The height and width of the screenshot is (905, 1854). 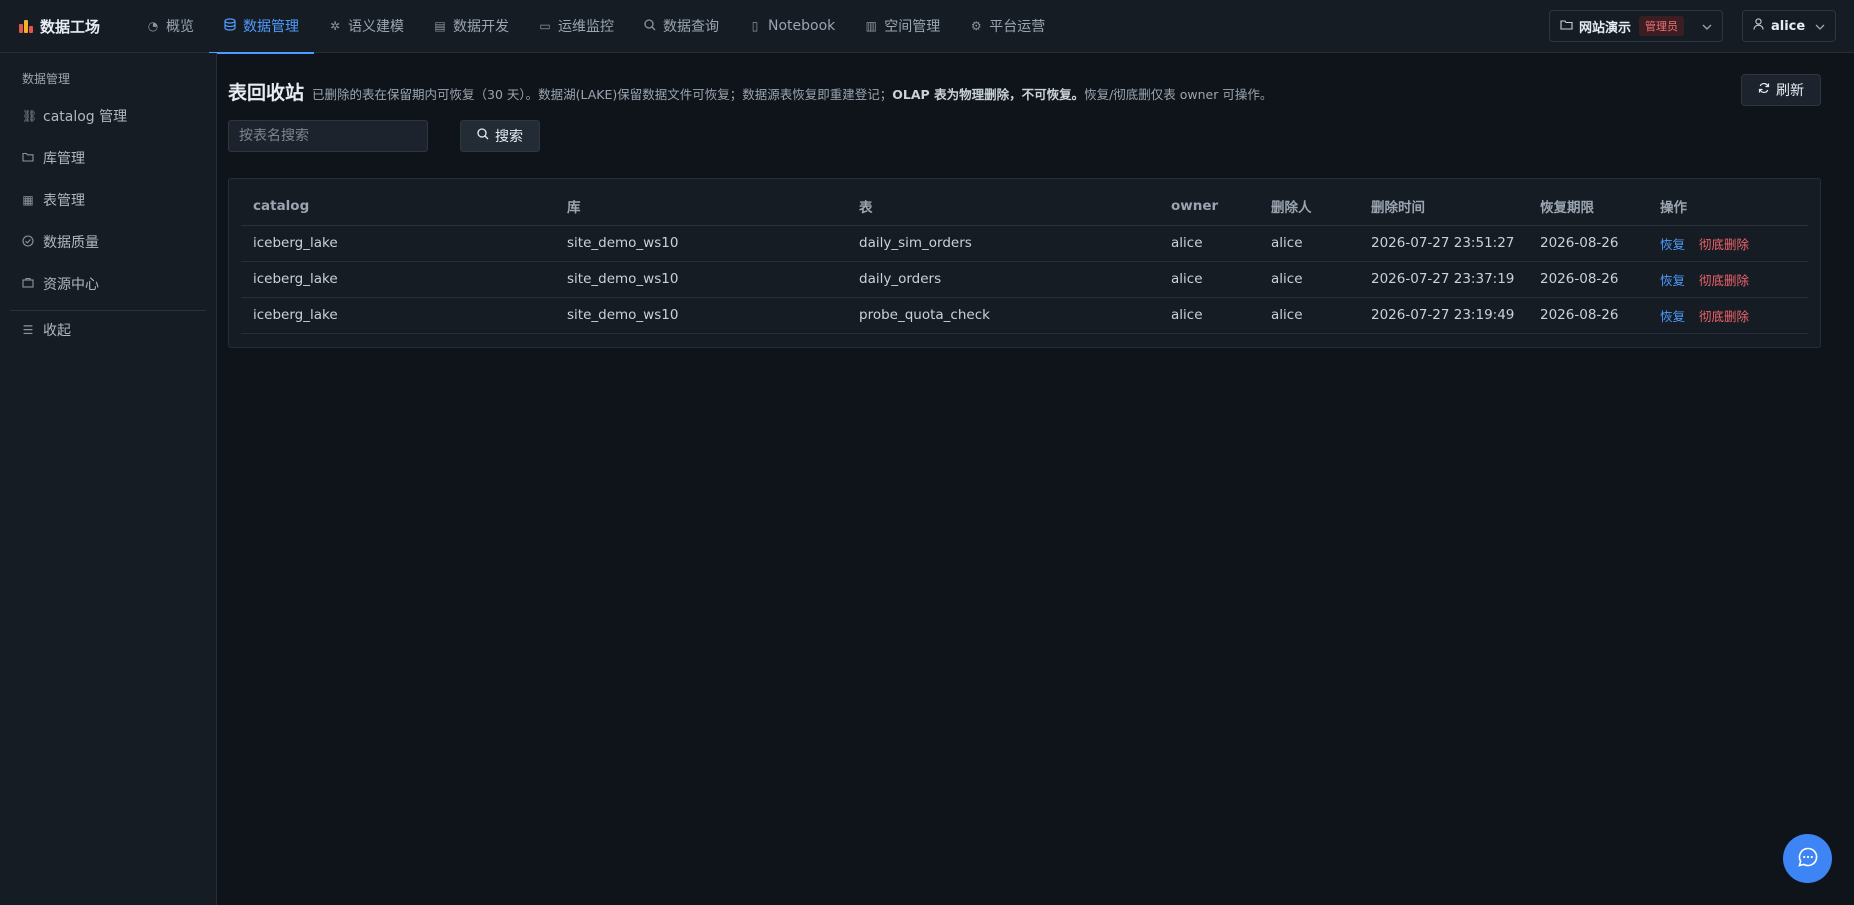 What do you see at coordinates (1003, 206) in the screenshot?
I see `column-header: 表` at bounding box center [1003, 206].